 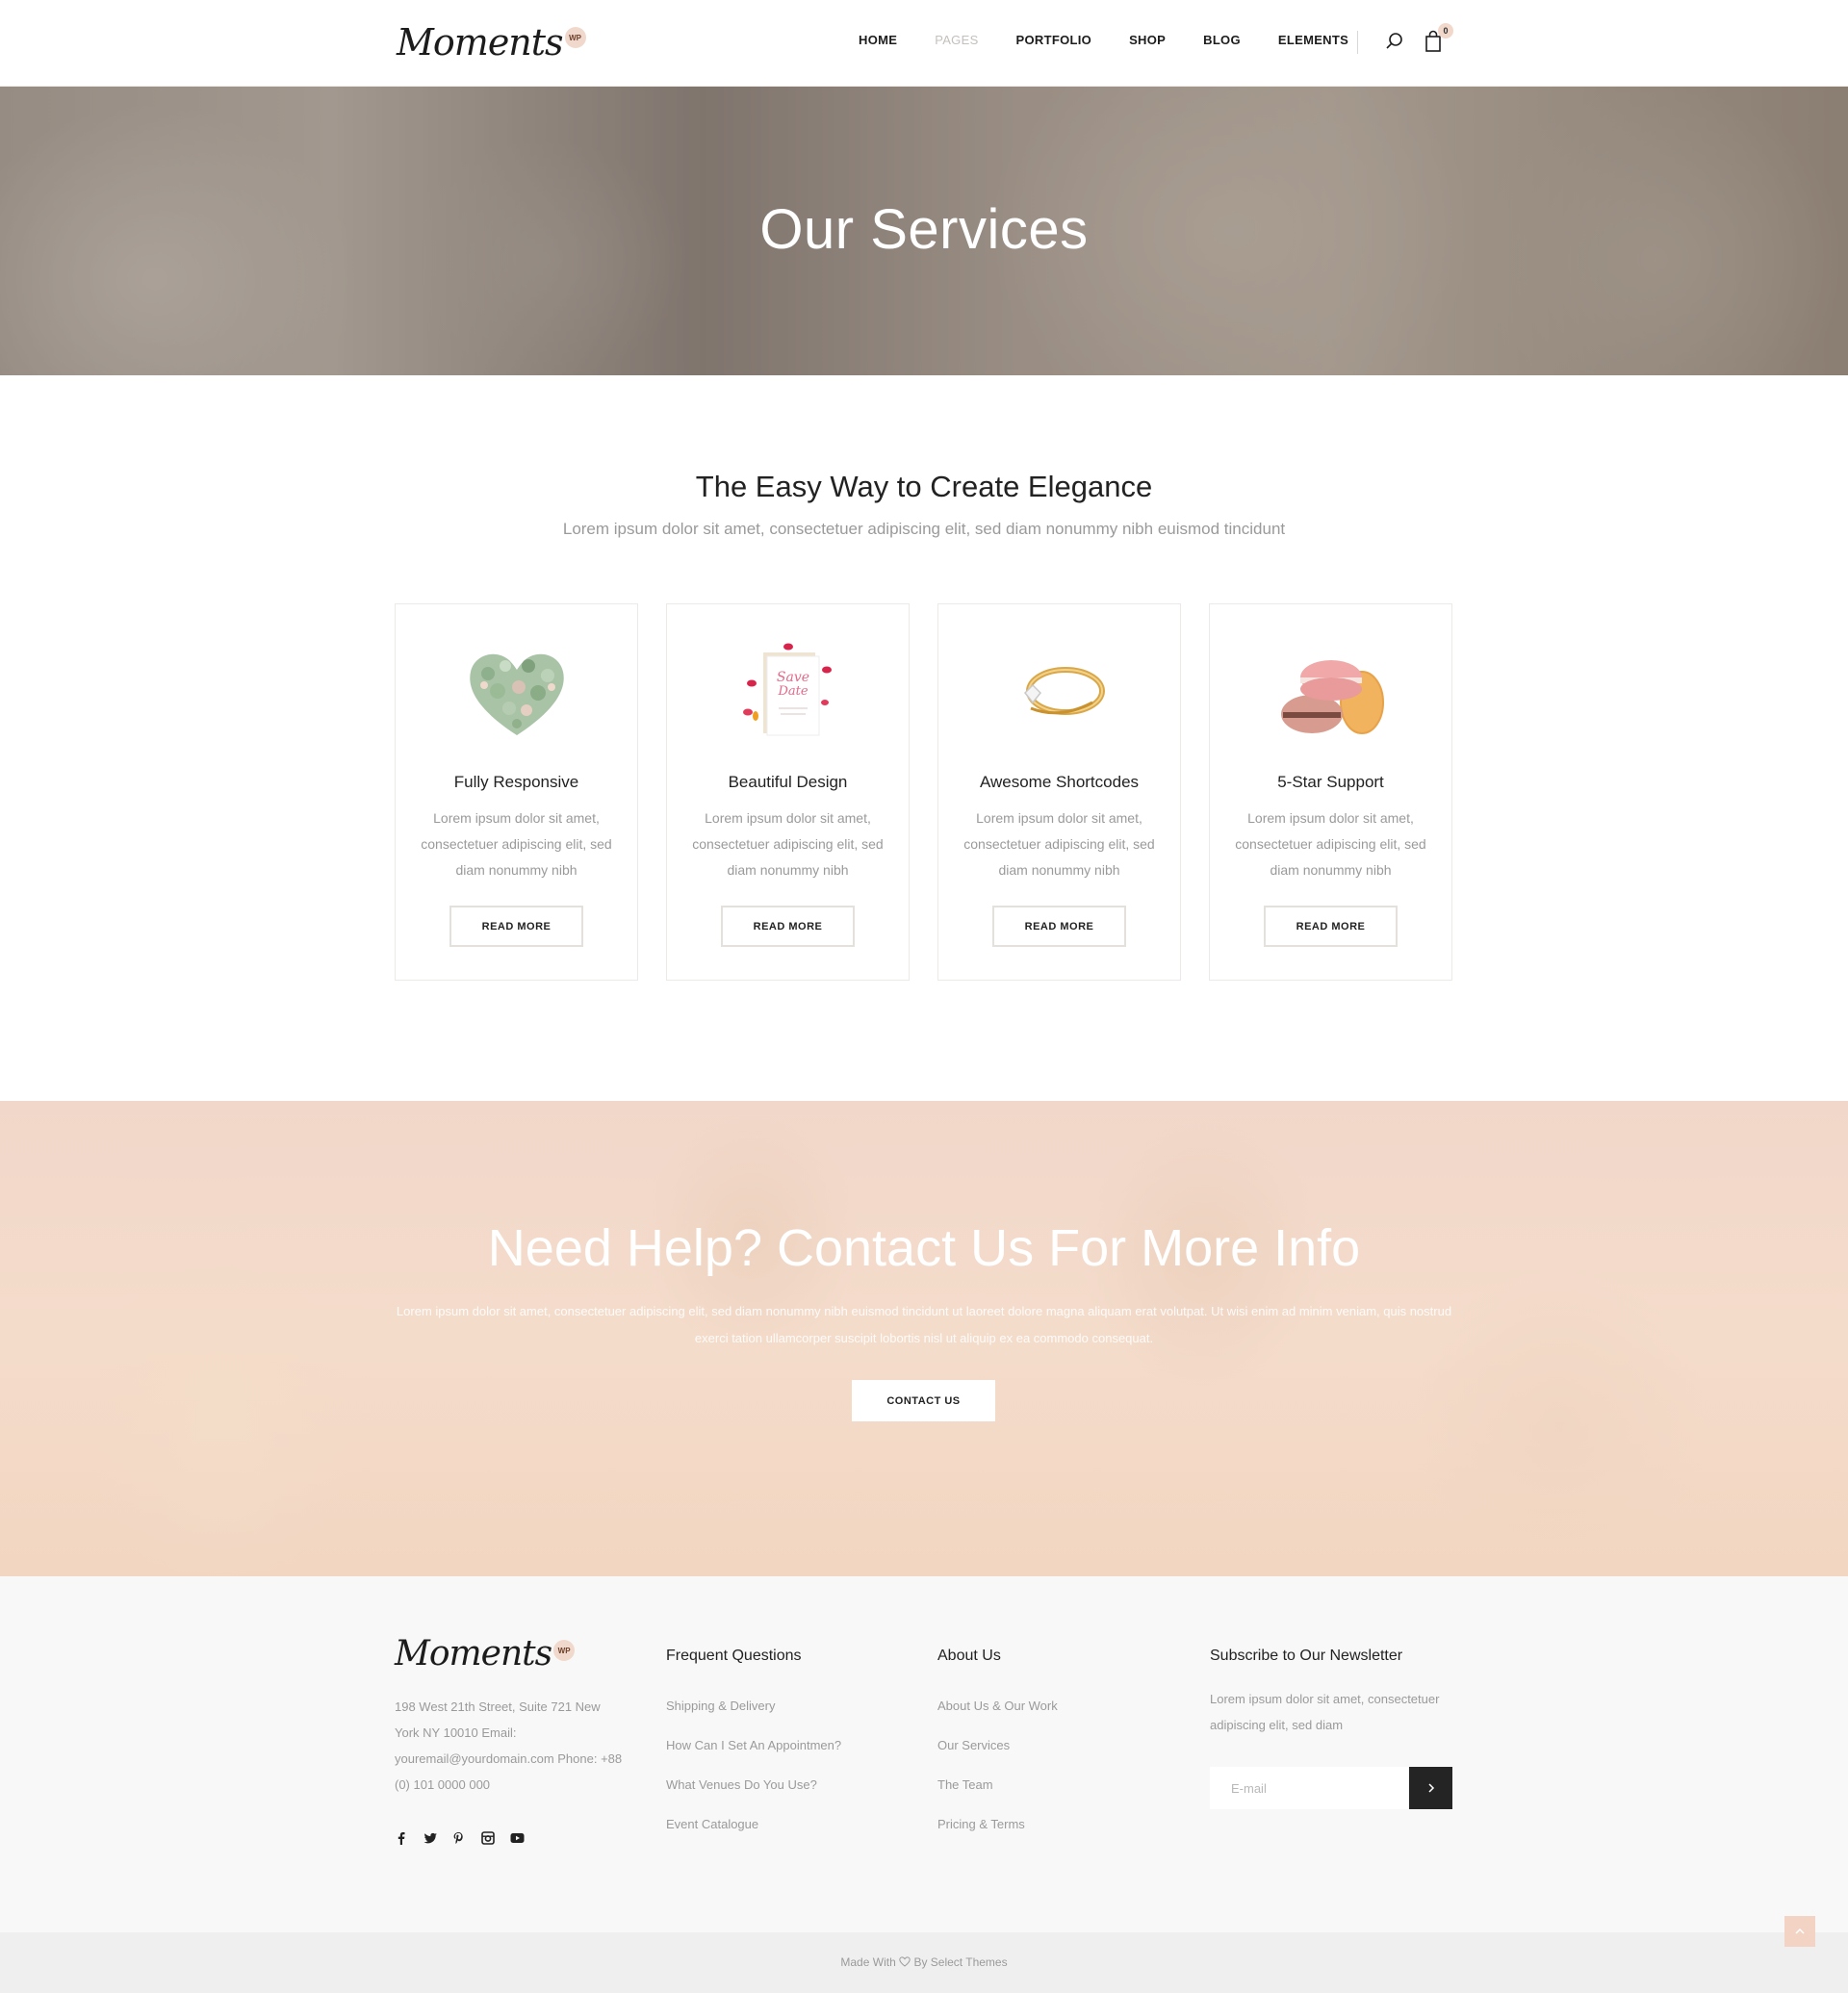 I want to click on heart-icon, so click(x=905, y=1962).